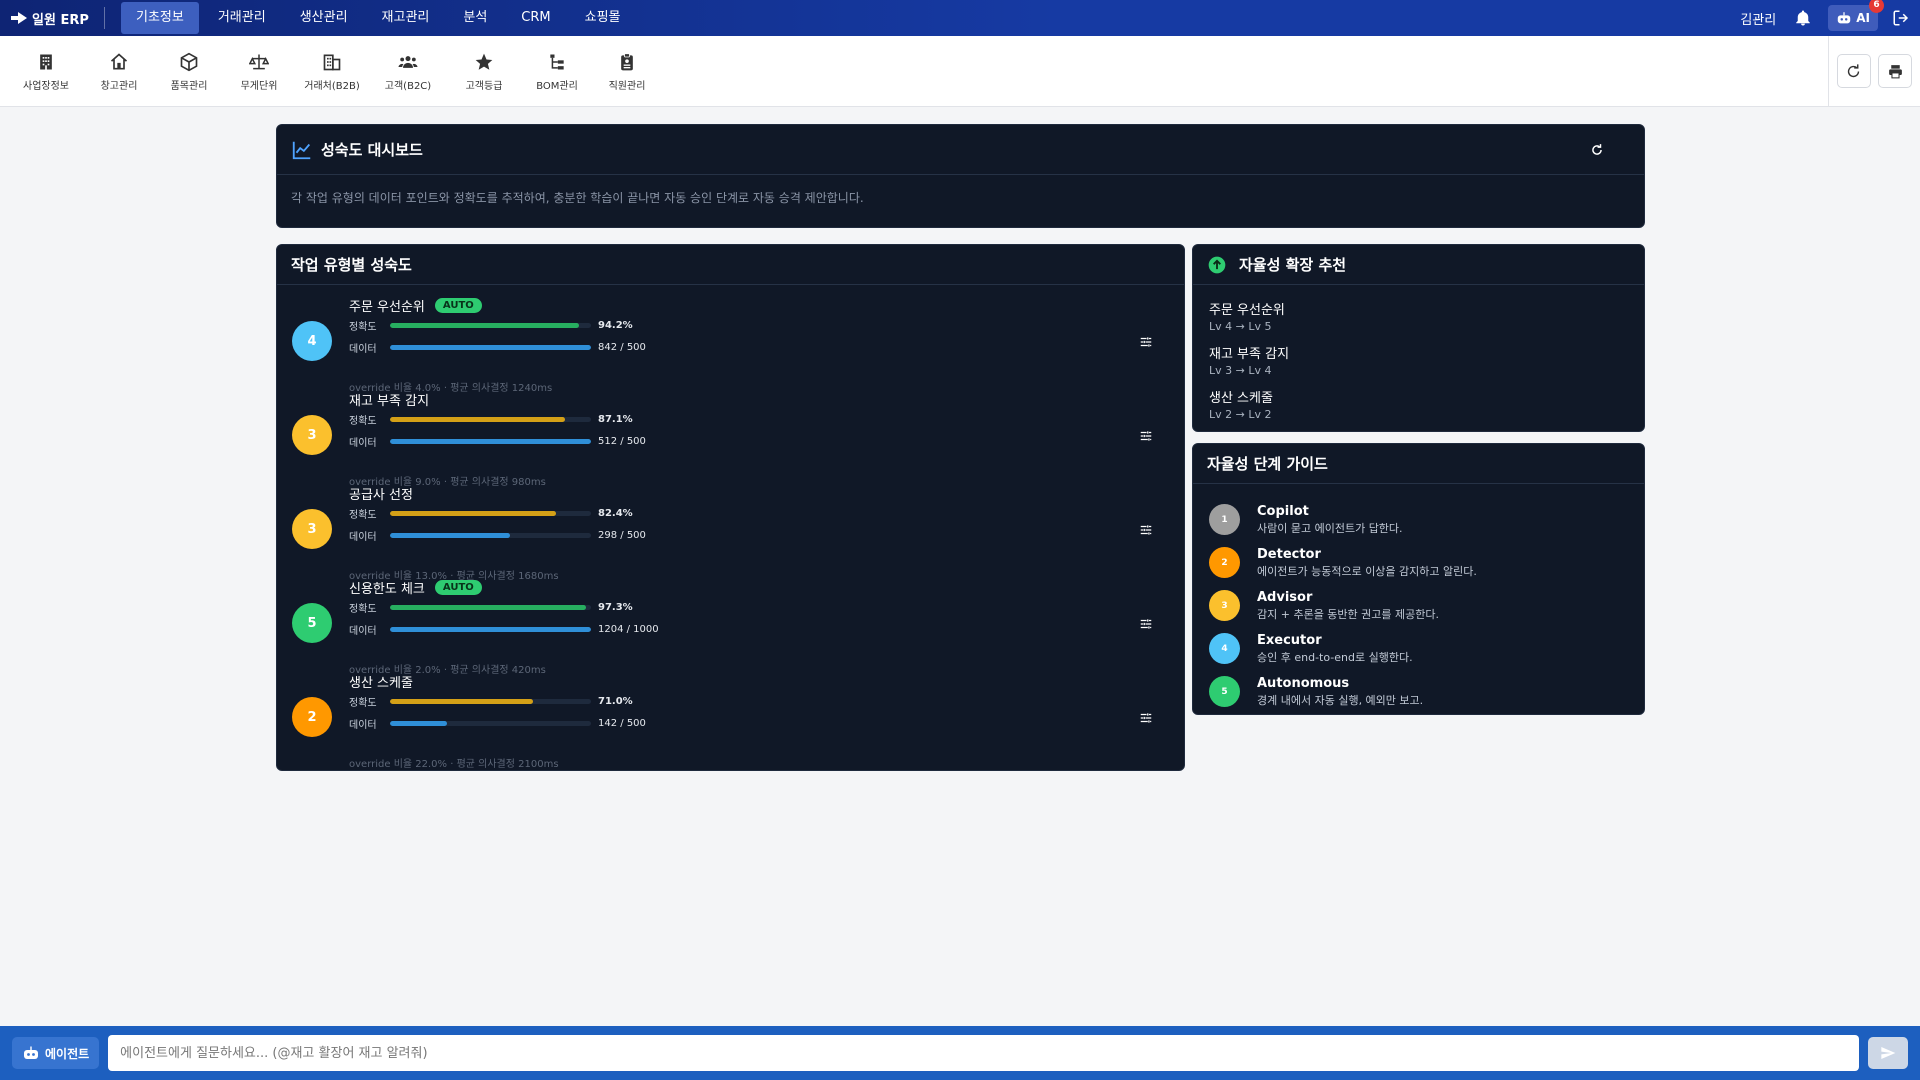  Describe the element at coordinates (406, 18) in the screenshot. I see `nav-item-3: 재고관리` at that location.